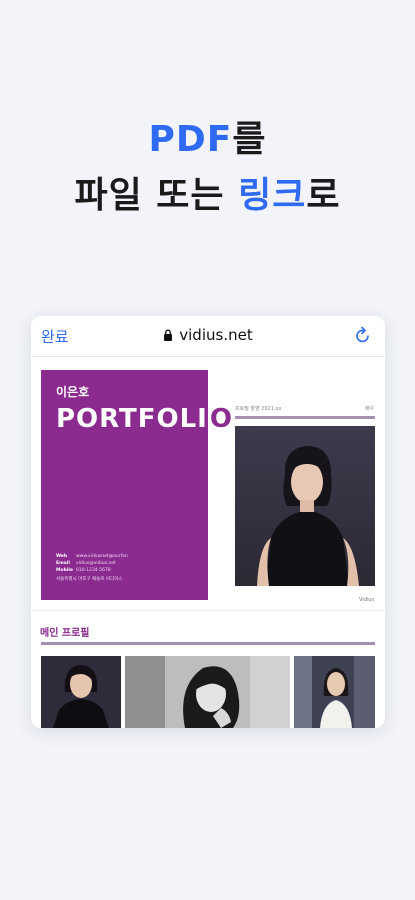  I want to click on url-display: vidius.net, so click(208, 335).